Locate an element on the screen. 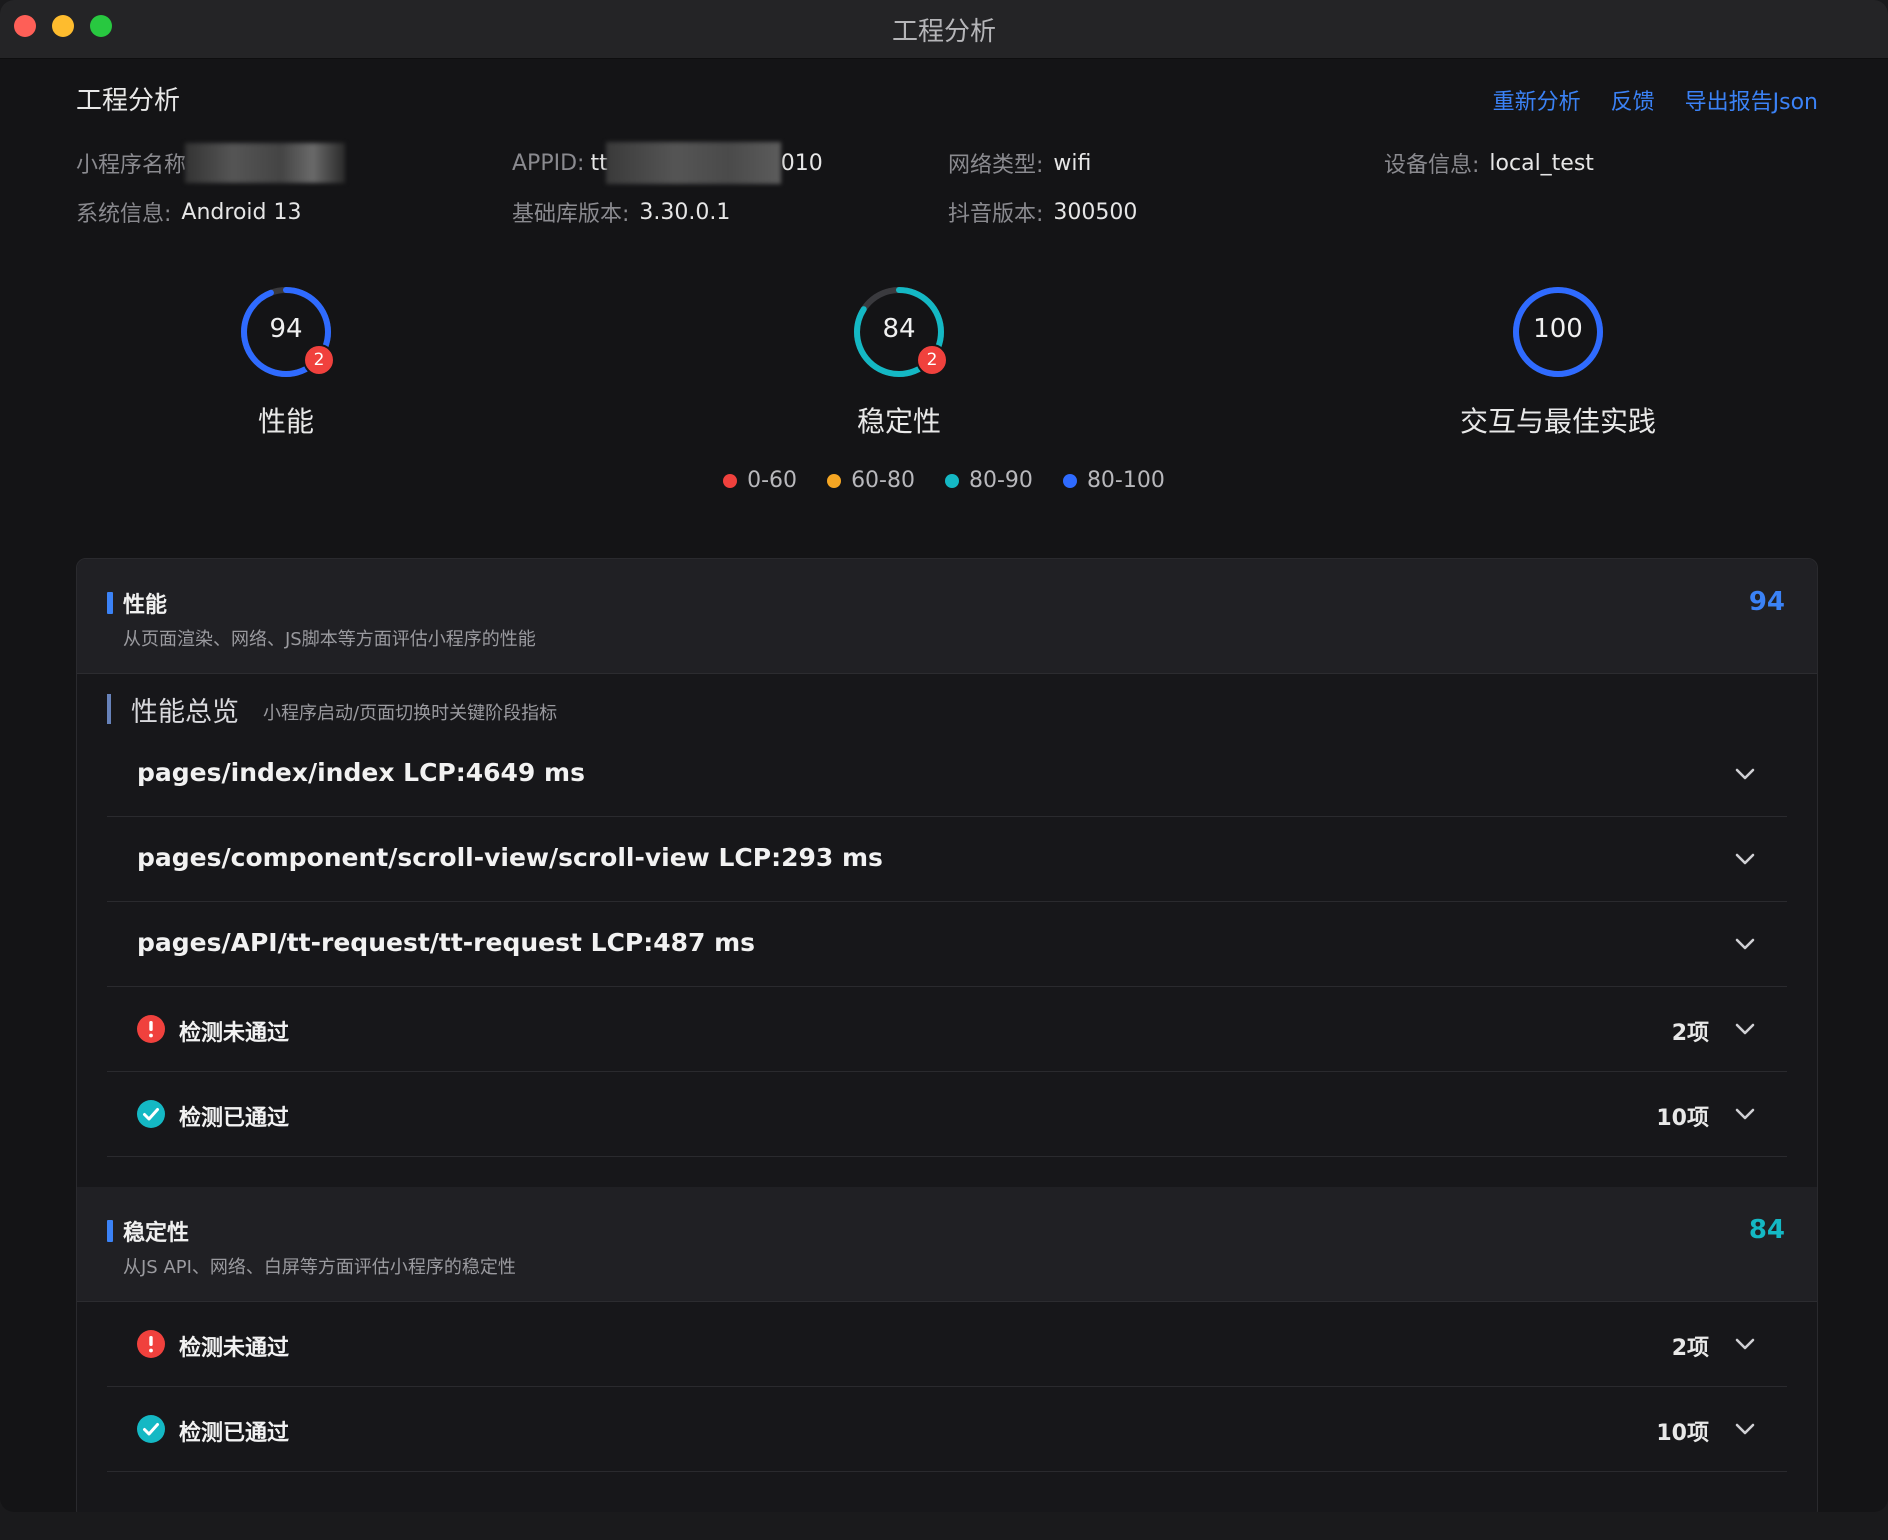 Image resolution: width=1888 pixels, height=1540 pixels. system-info: 系统信息: Android 13 is located at coordinates (294, 212).